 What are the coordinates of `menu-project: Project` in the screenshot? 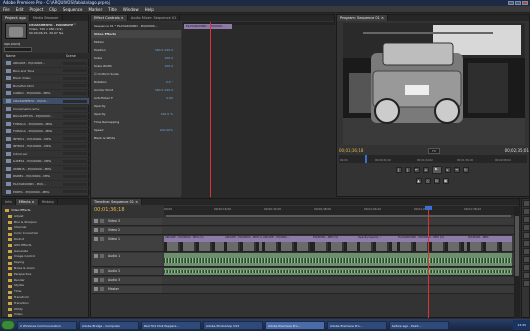 It's located at (36, 9).